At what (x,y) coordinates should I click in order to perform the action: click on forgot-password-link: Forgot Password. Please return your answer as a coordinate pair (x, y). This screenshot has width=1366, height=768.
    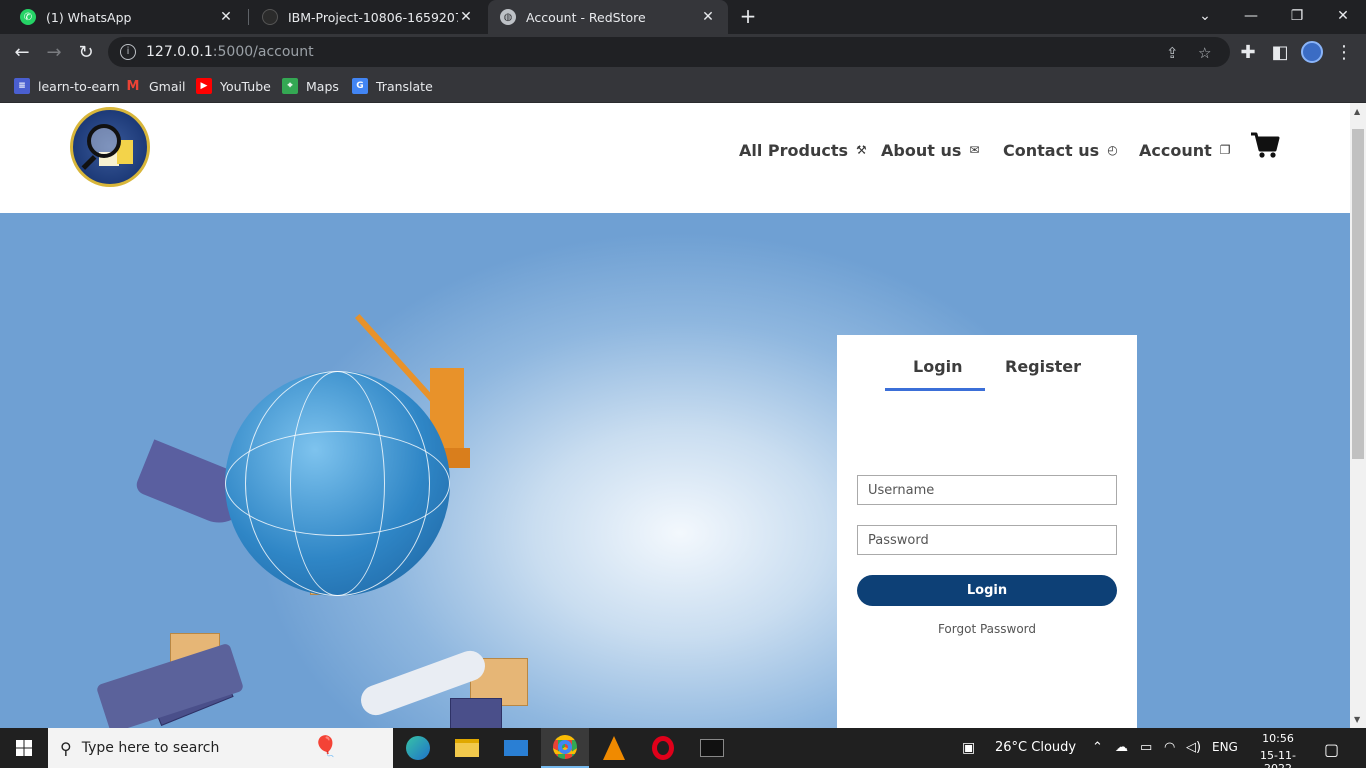
    Looking at the image, I should click on (987, 629).